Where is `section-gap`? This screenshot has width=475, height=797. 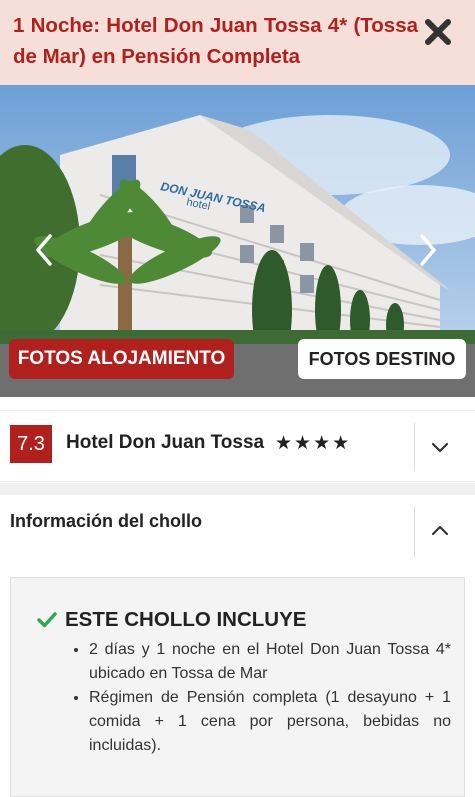 section-gap is located at coordinates (237, 489).